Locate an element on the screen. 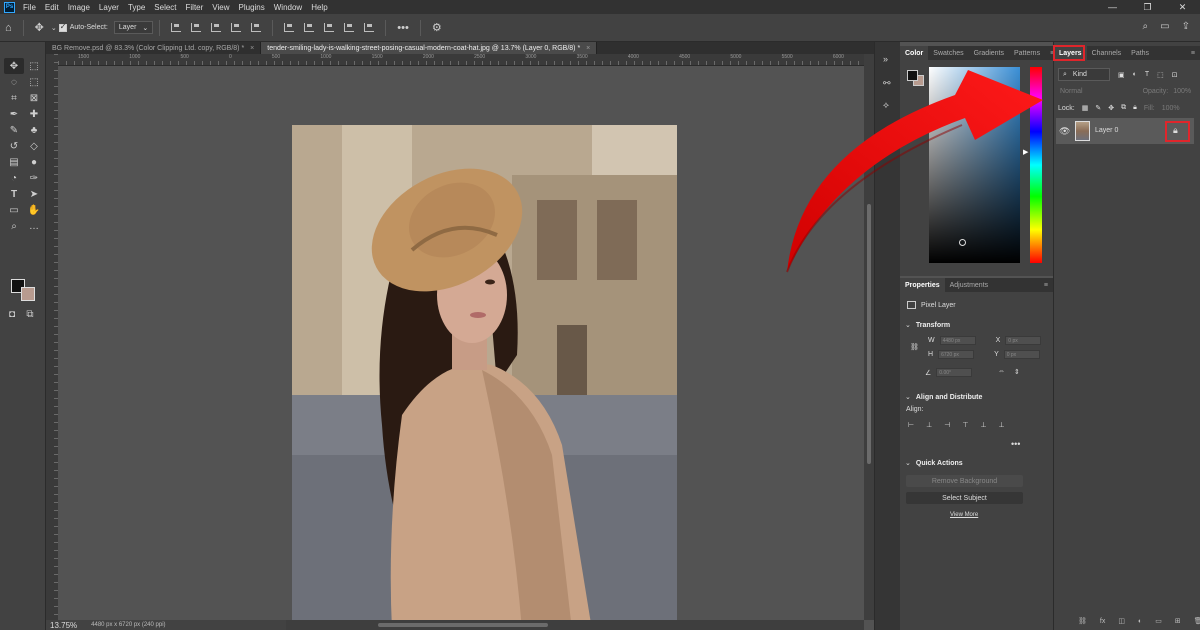 The image size is (1200, 630). filter-type-icon: T is located at coordinates (1147, 74).